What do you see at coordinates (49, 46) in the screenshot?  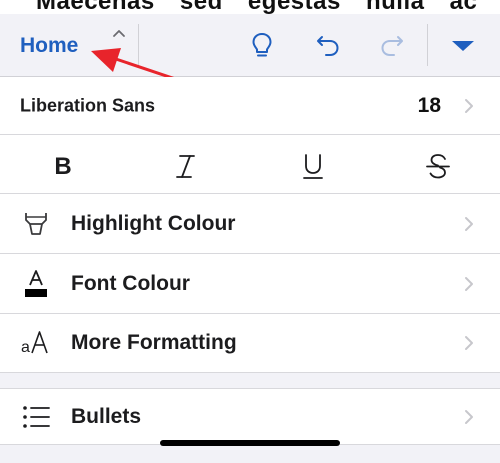 I see `home-tab: Home` at bounding box center [49, 46].